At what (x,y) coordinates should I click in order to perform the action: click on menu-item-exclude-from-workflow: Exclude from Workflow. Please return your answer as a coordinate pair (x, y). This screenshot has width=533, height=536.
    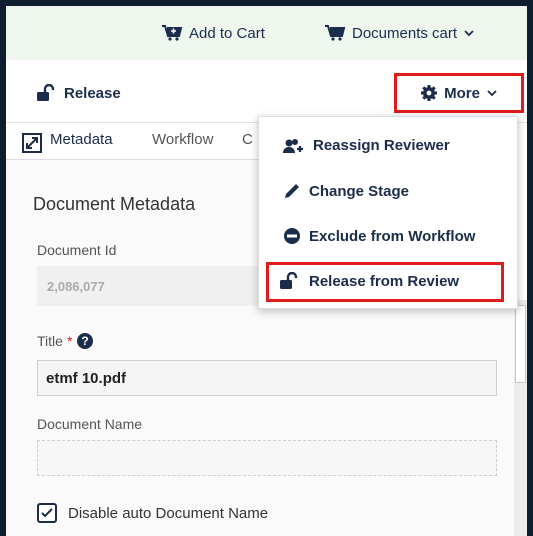
    Looking at the image, I should click on (379, 236).